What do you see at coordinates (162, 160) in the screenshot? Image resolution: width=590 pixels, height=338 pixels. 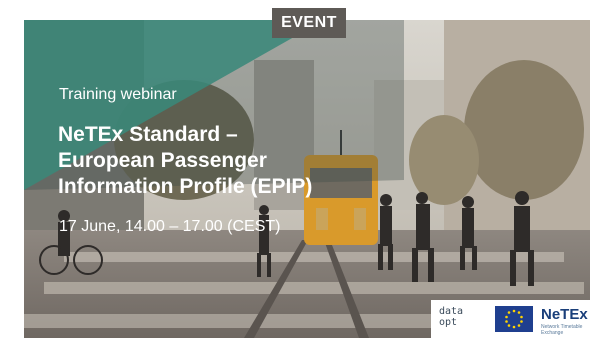 I see `title-line: European Passenger` at bounding box center [162, 160].